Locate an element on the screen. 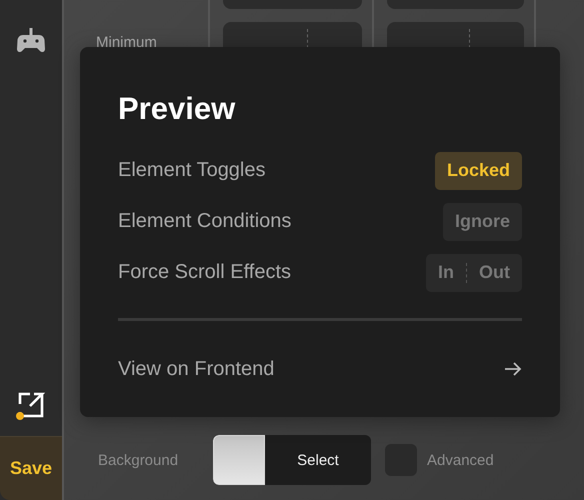  color-swatch is located at coordinates (239, 460).